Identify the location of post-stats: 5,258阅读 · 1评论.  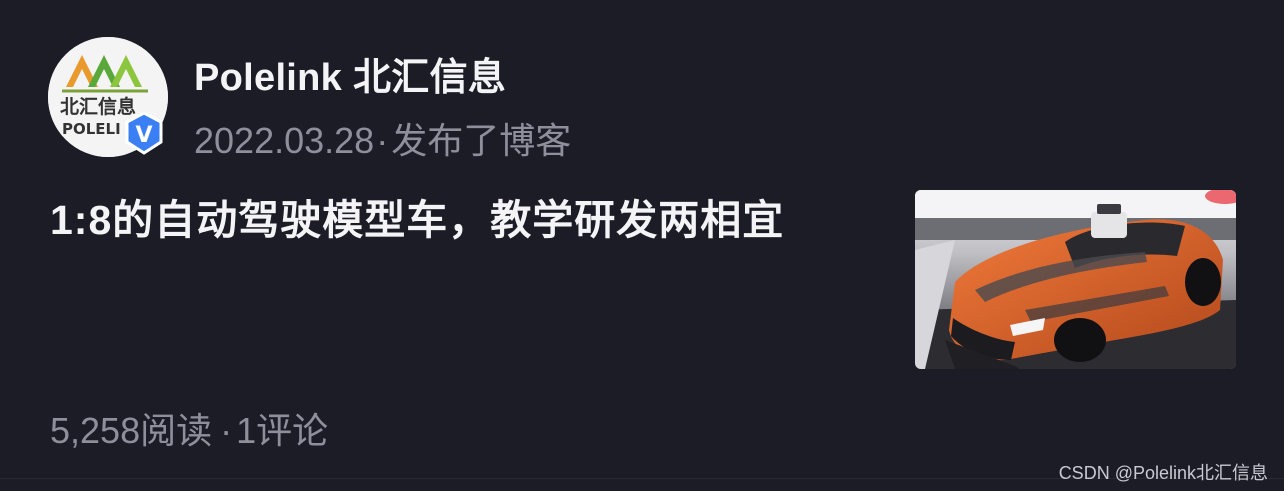
(189, 428).